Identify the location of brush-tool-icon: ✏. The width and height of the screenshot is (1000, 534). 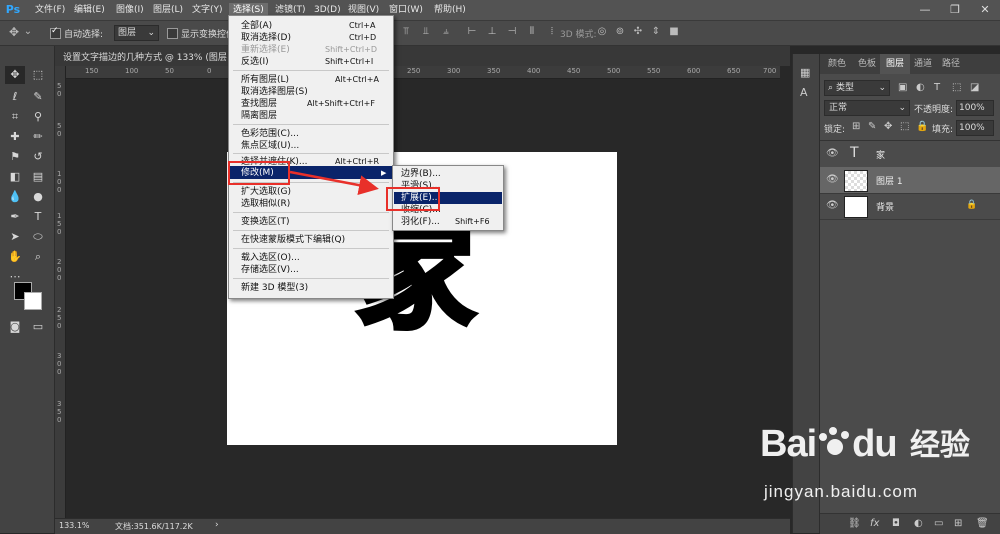
(38, 137).